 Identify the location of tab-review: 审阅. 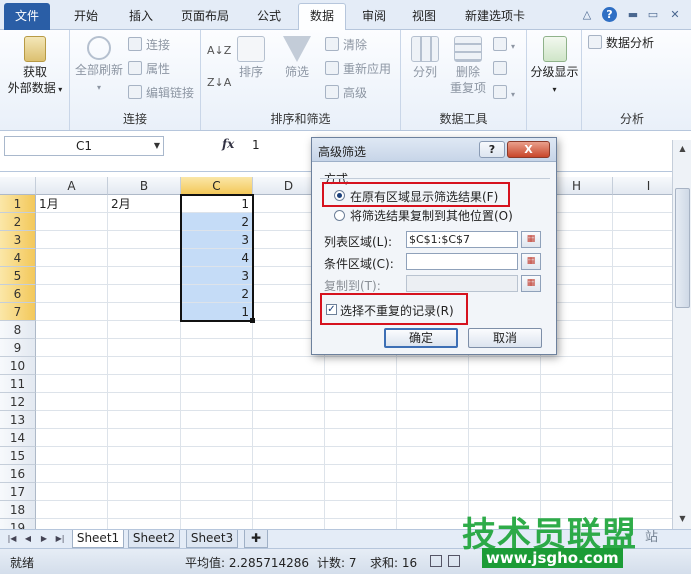
(374, 17).